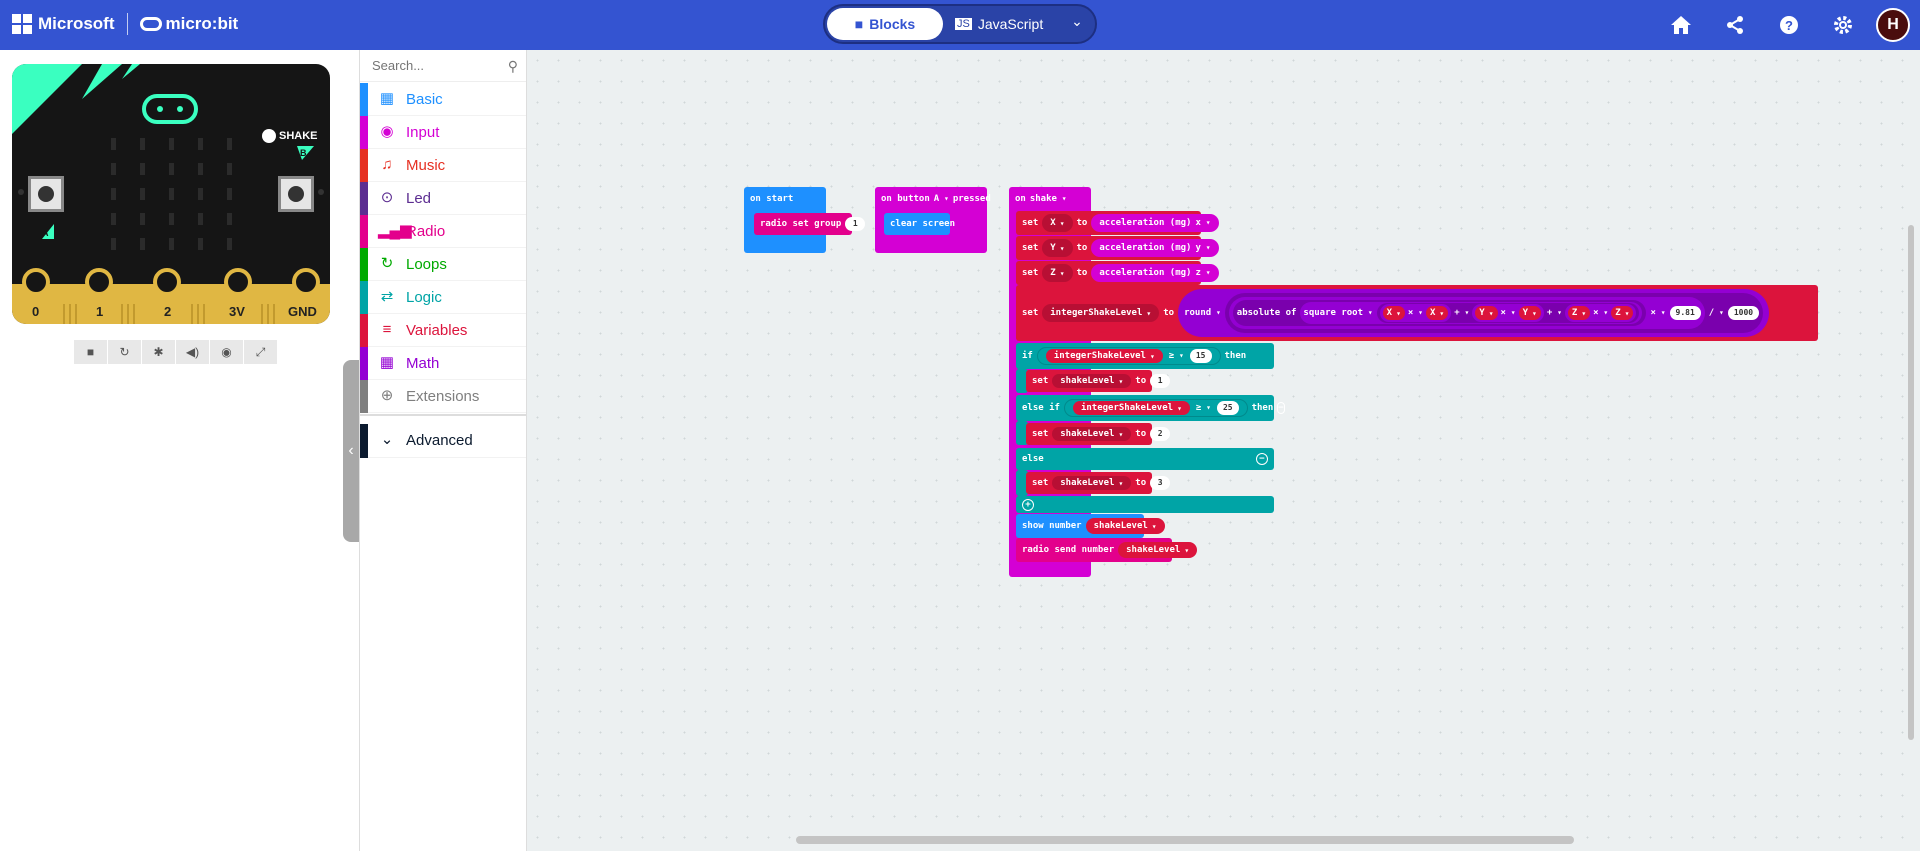  Describe the element at coordinates (443, 132) in the screenshot. I see `category-input: ◉ Input` at that location.